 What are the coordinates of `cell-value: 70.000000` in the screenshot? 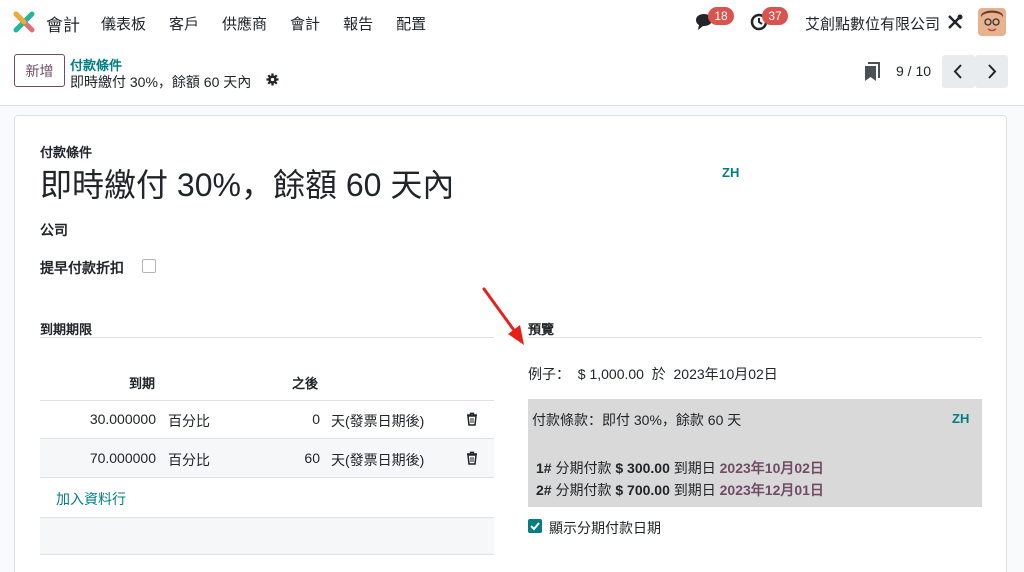 It's located at (123, 458).